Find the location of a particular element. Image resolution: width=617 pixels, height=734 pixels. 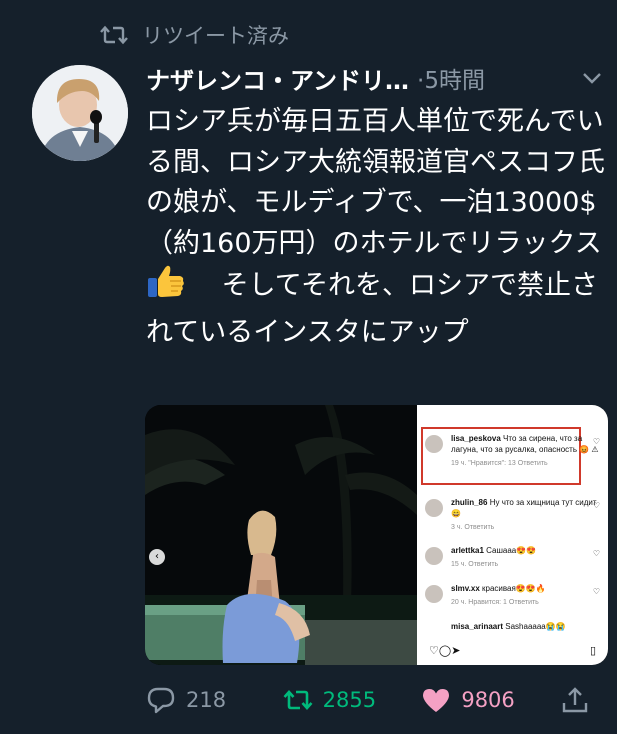

reply-button: 218 is located at coordinates (214, 700).